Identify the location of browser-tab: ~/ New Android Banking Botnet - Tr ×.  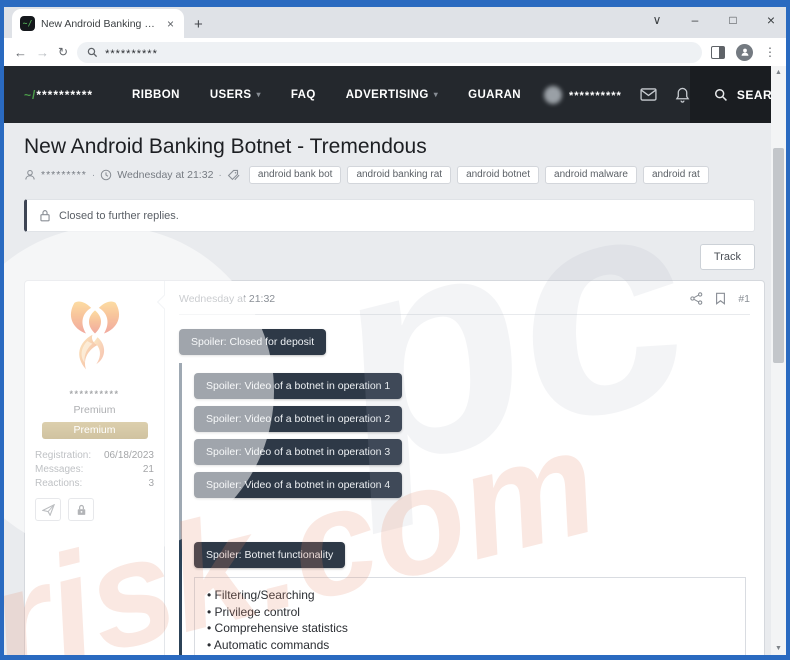
(98, 23).